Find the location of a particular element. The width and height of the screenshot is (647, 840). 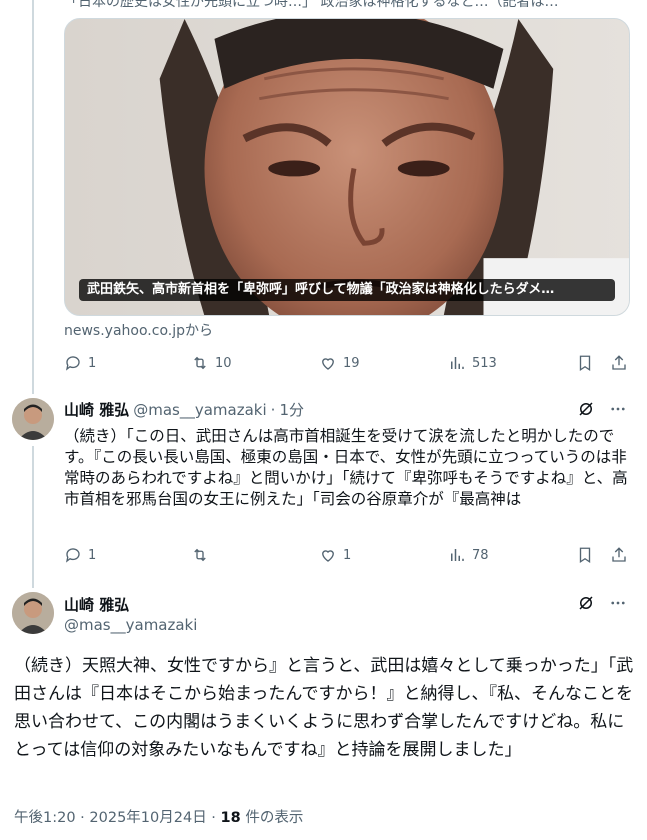

reply-tweet-top-icons is located at coordinates (602, 409).